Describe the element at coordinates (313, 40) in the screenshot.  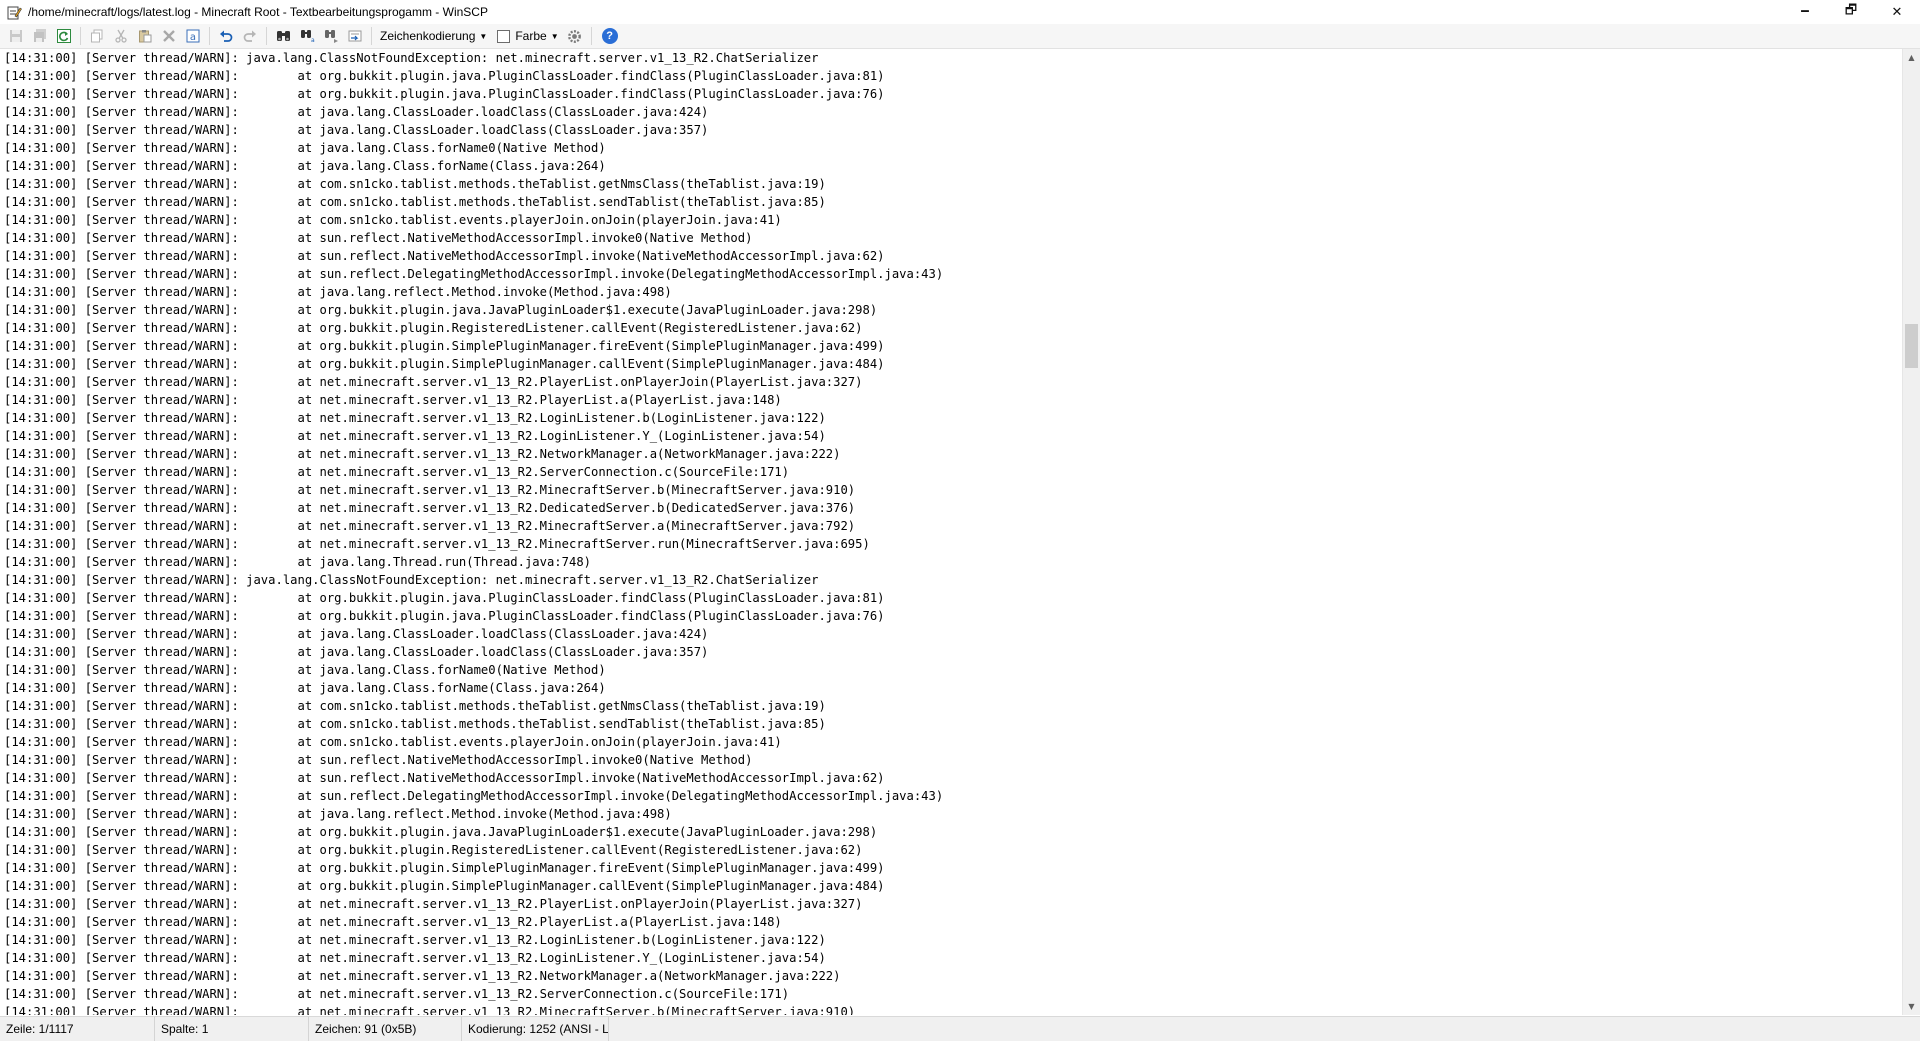
I see `svg-text: ac` at that location.